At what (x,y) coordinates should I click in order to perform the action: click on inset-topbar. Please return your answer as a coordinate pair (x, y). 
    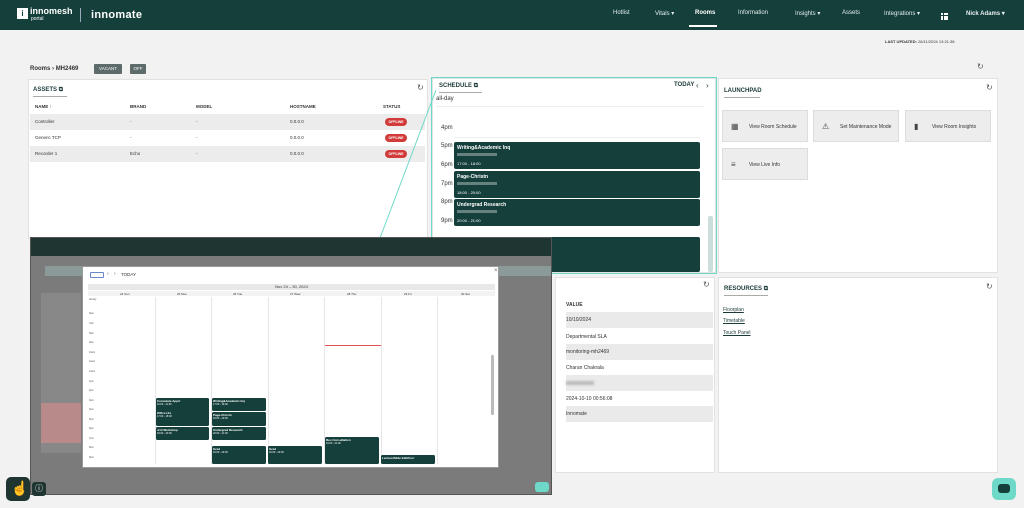
    Looking at the image, I should click on (291, 247).